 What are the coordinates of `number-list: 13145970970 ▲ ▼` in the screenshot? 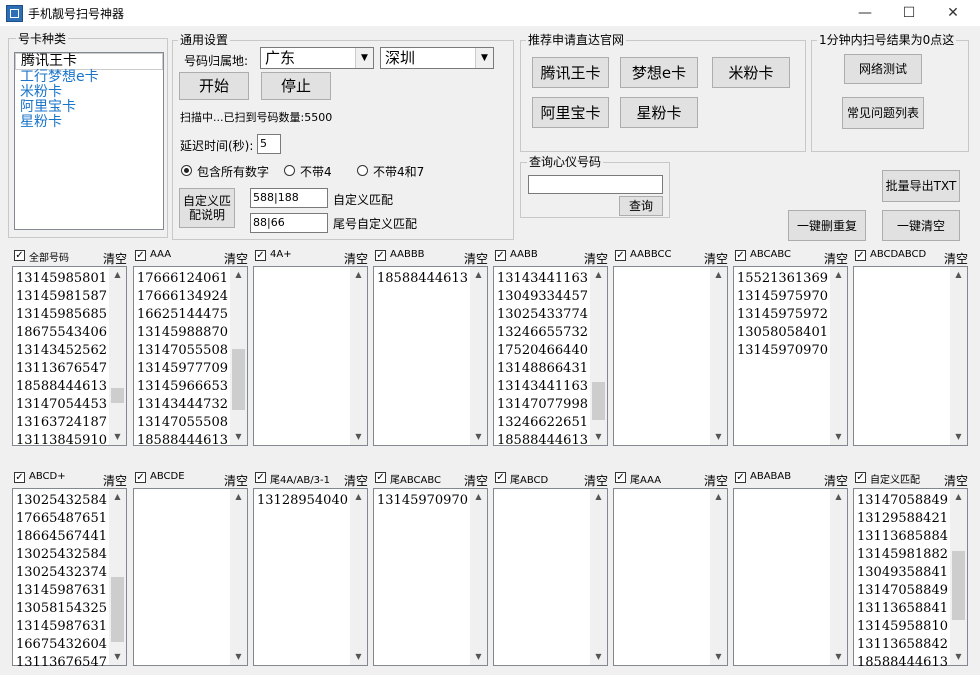 It's located at (430, 577).